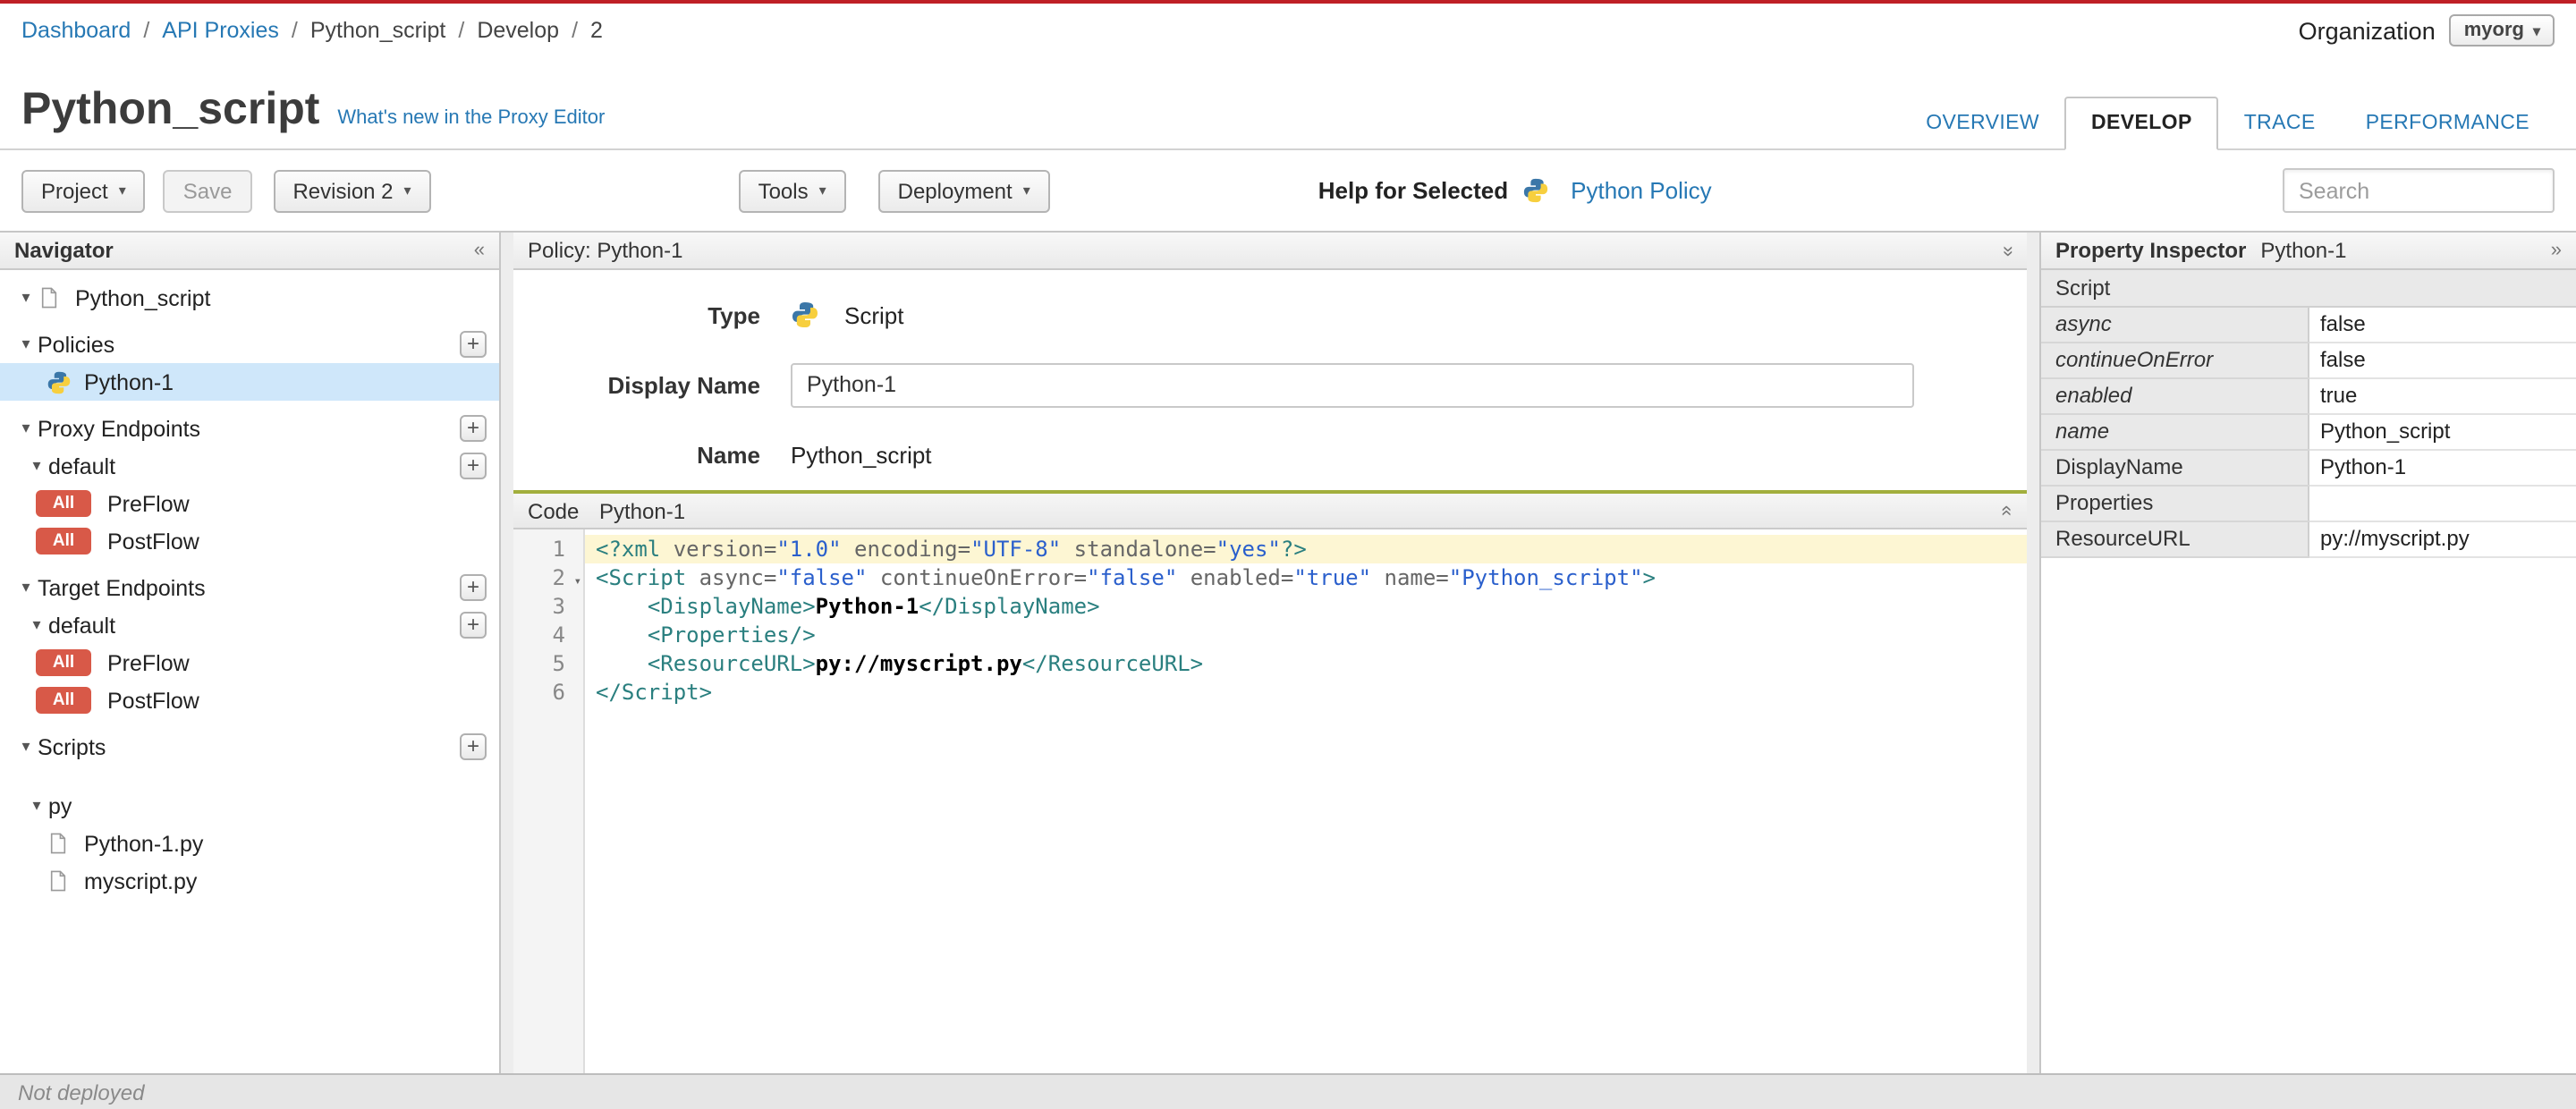 The width and height of the screenshot is (2576, 1109). What do you see at coordinates (2006, 511) in the screenshot?
I see `collapse-code-icon: »` at bounding box center [2006, 511].